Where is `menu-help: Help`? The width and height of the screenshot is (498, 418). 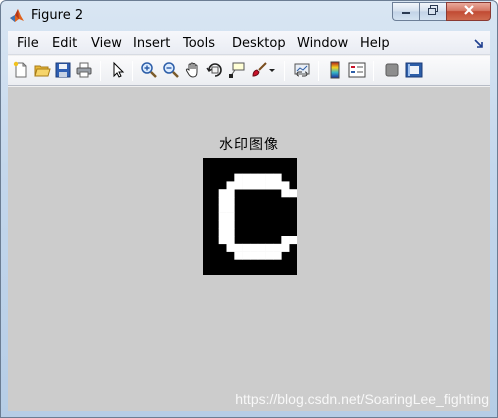 menu-help: Help is located at coordinates (375, 43).